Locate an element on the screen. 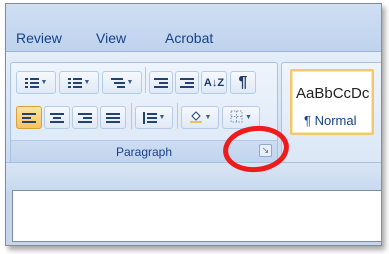 The image size is (389, 254). center-button is located at coordinates (57, 117).